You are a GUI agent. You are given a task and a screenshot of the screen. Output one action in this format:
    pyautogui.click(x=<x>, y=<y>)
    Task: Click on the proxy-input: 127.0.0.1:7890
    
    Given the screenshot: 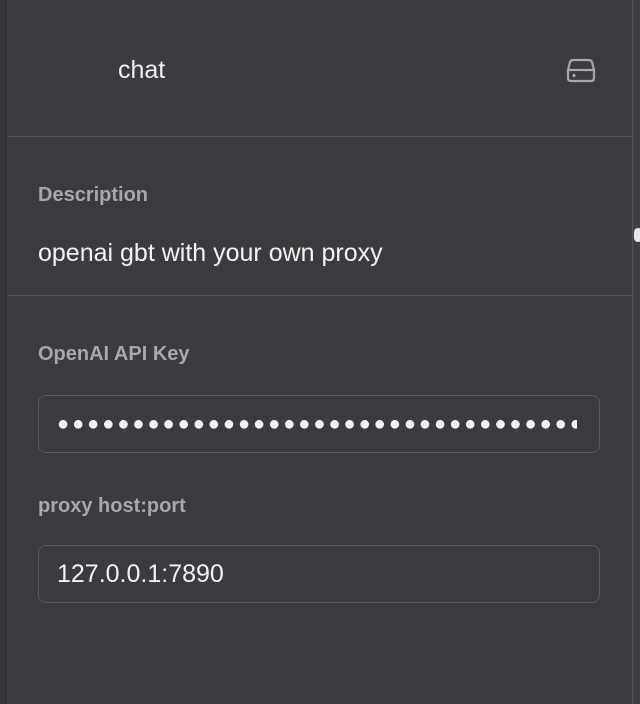 What is the action you would take?
    pyautogui.click(x=319, y=574)
    